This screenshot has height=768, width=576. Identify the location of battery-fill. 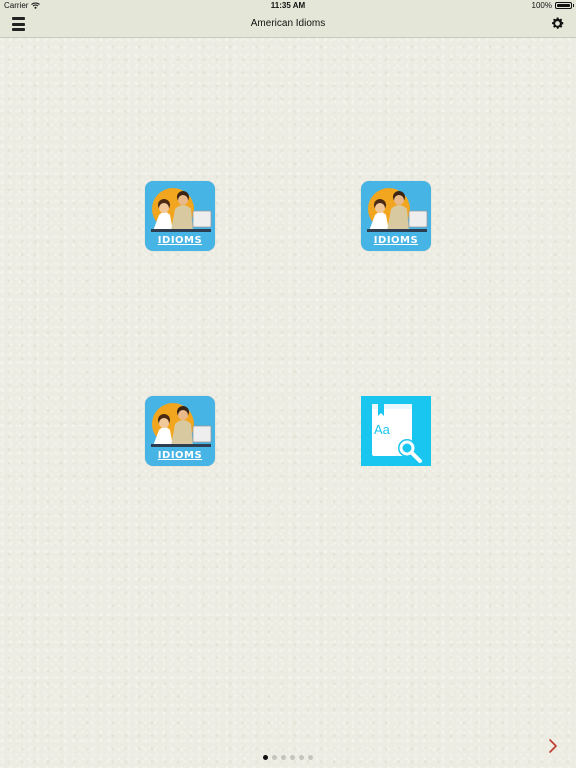
(563, 5).